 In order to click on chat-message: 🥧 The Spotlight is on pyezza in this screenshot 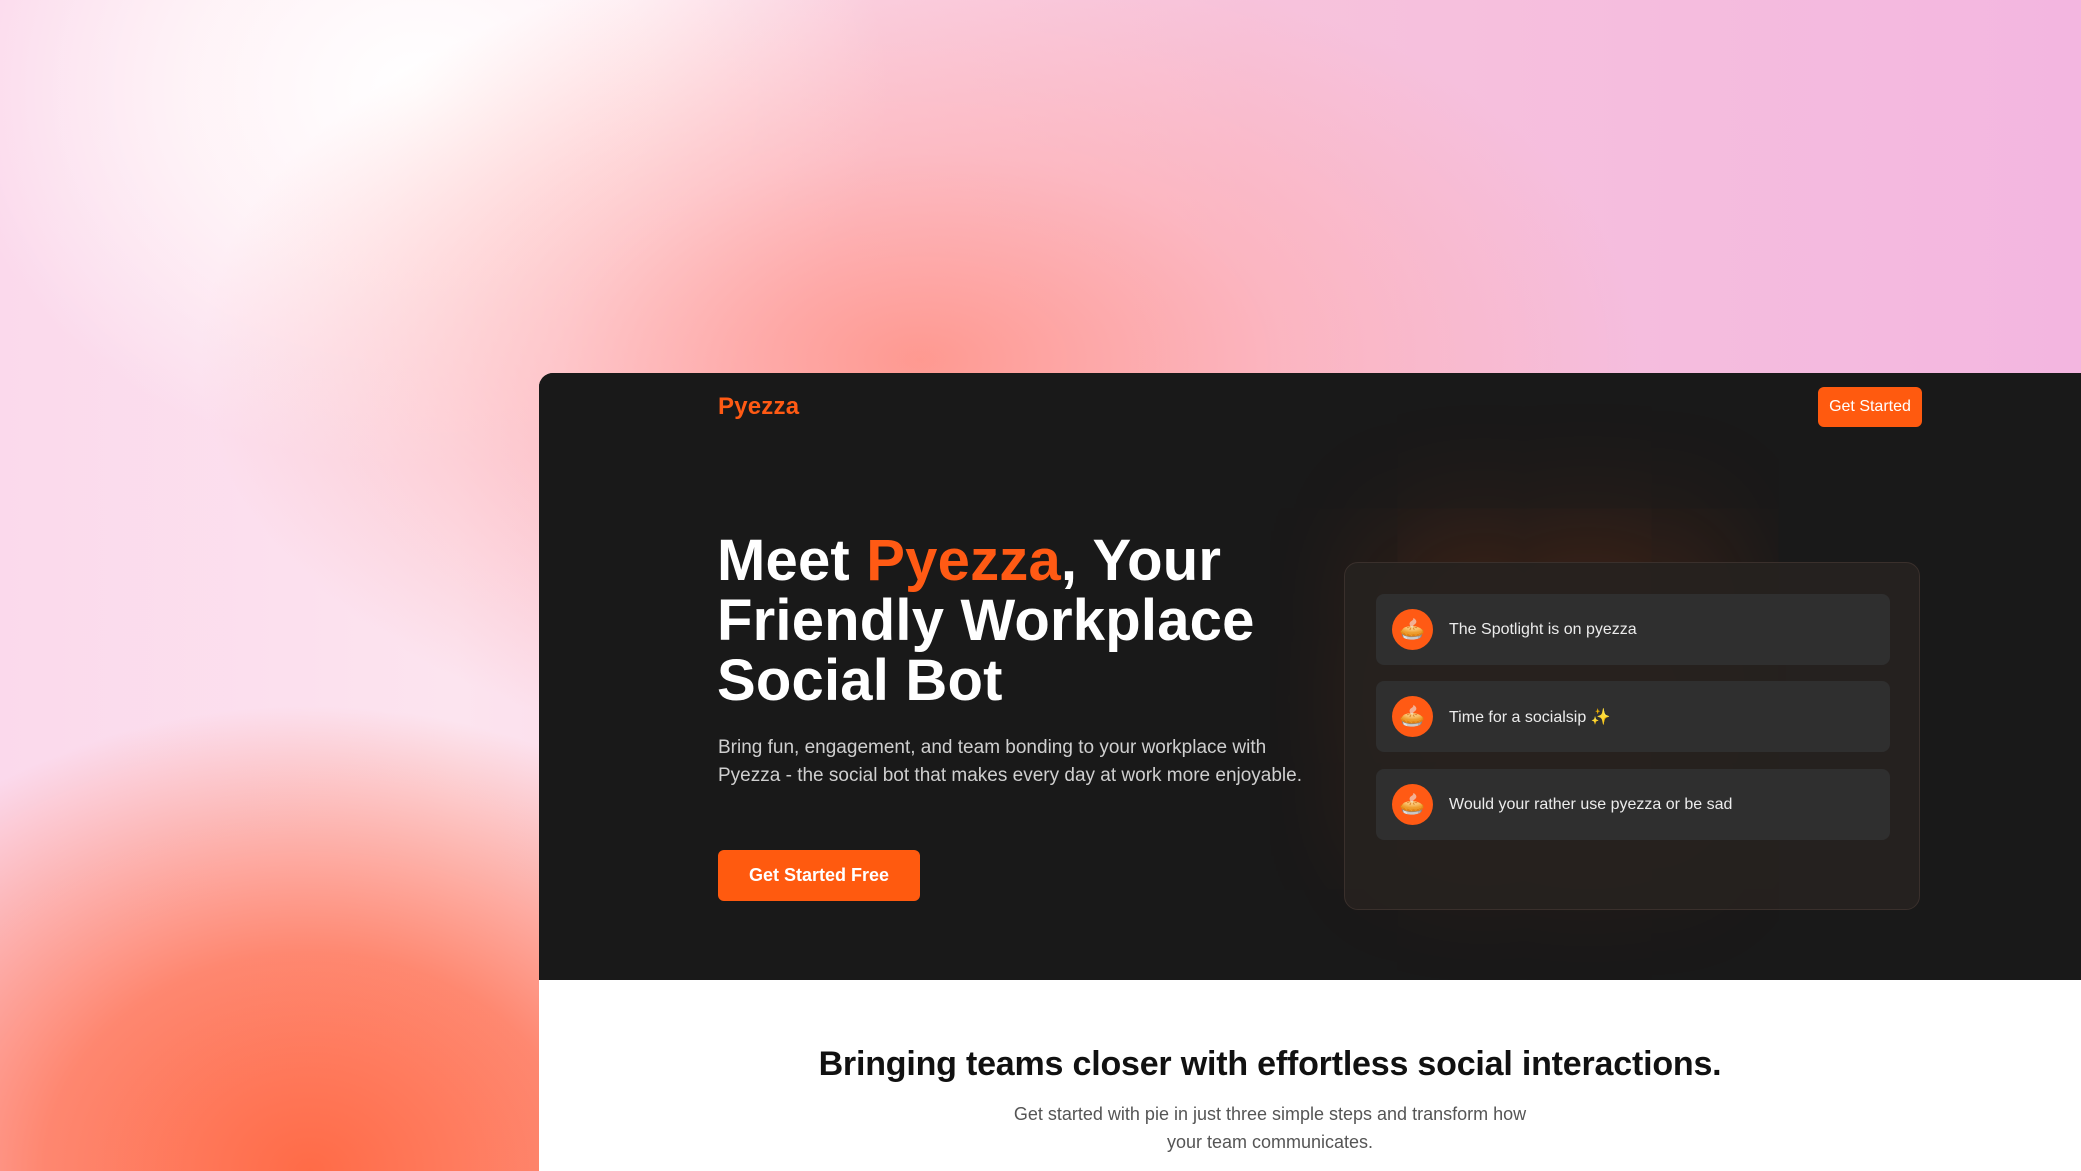, I will do `click(1633, 629)`.